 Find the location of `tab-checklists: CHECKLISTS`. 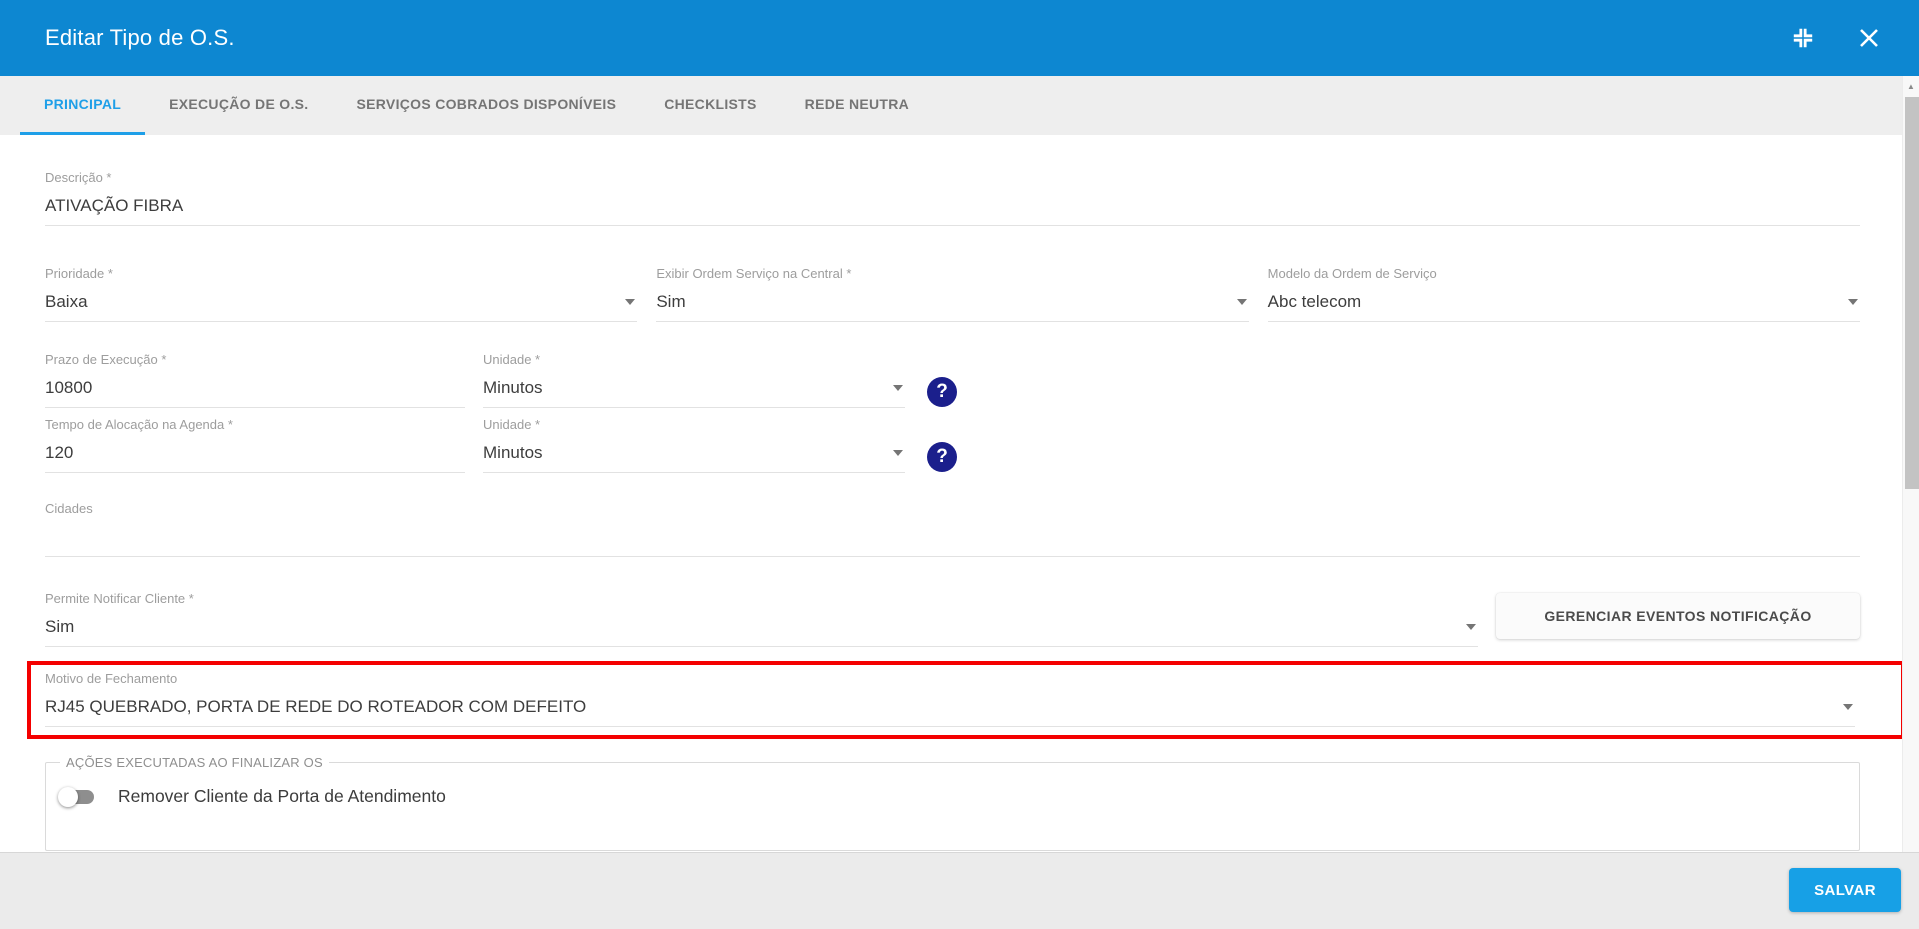

tab-checklists: CHECKLISTS is located at coordinates (710, 105).